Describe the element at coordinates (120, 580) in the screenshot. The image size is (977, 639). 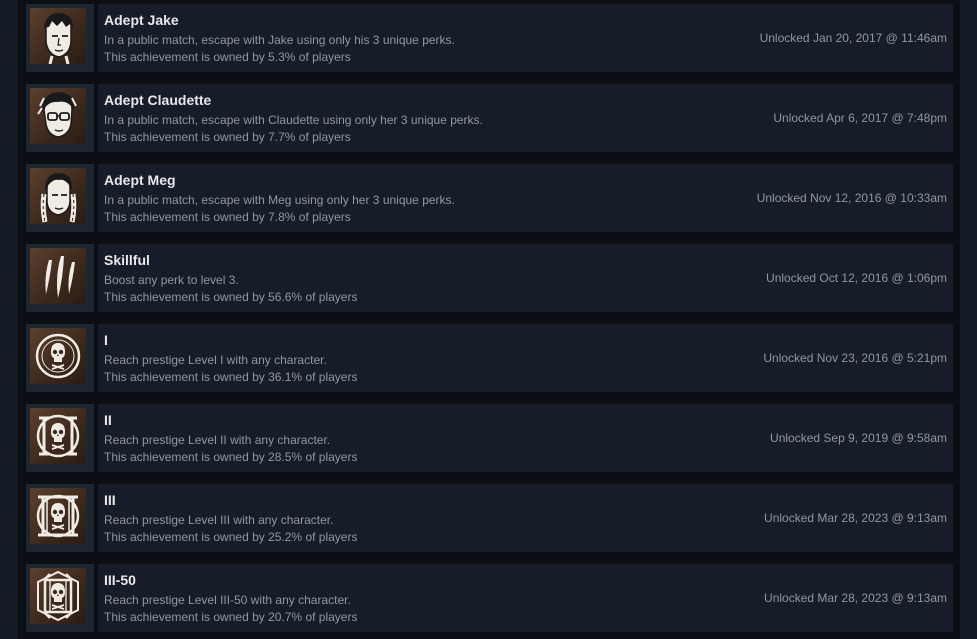
I see `achievement-title: III-50` at that location.